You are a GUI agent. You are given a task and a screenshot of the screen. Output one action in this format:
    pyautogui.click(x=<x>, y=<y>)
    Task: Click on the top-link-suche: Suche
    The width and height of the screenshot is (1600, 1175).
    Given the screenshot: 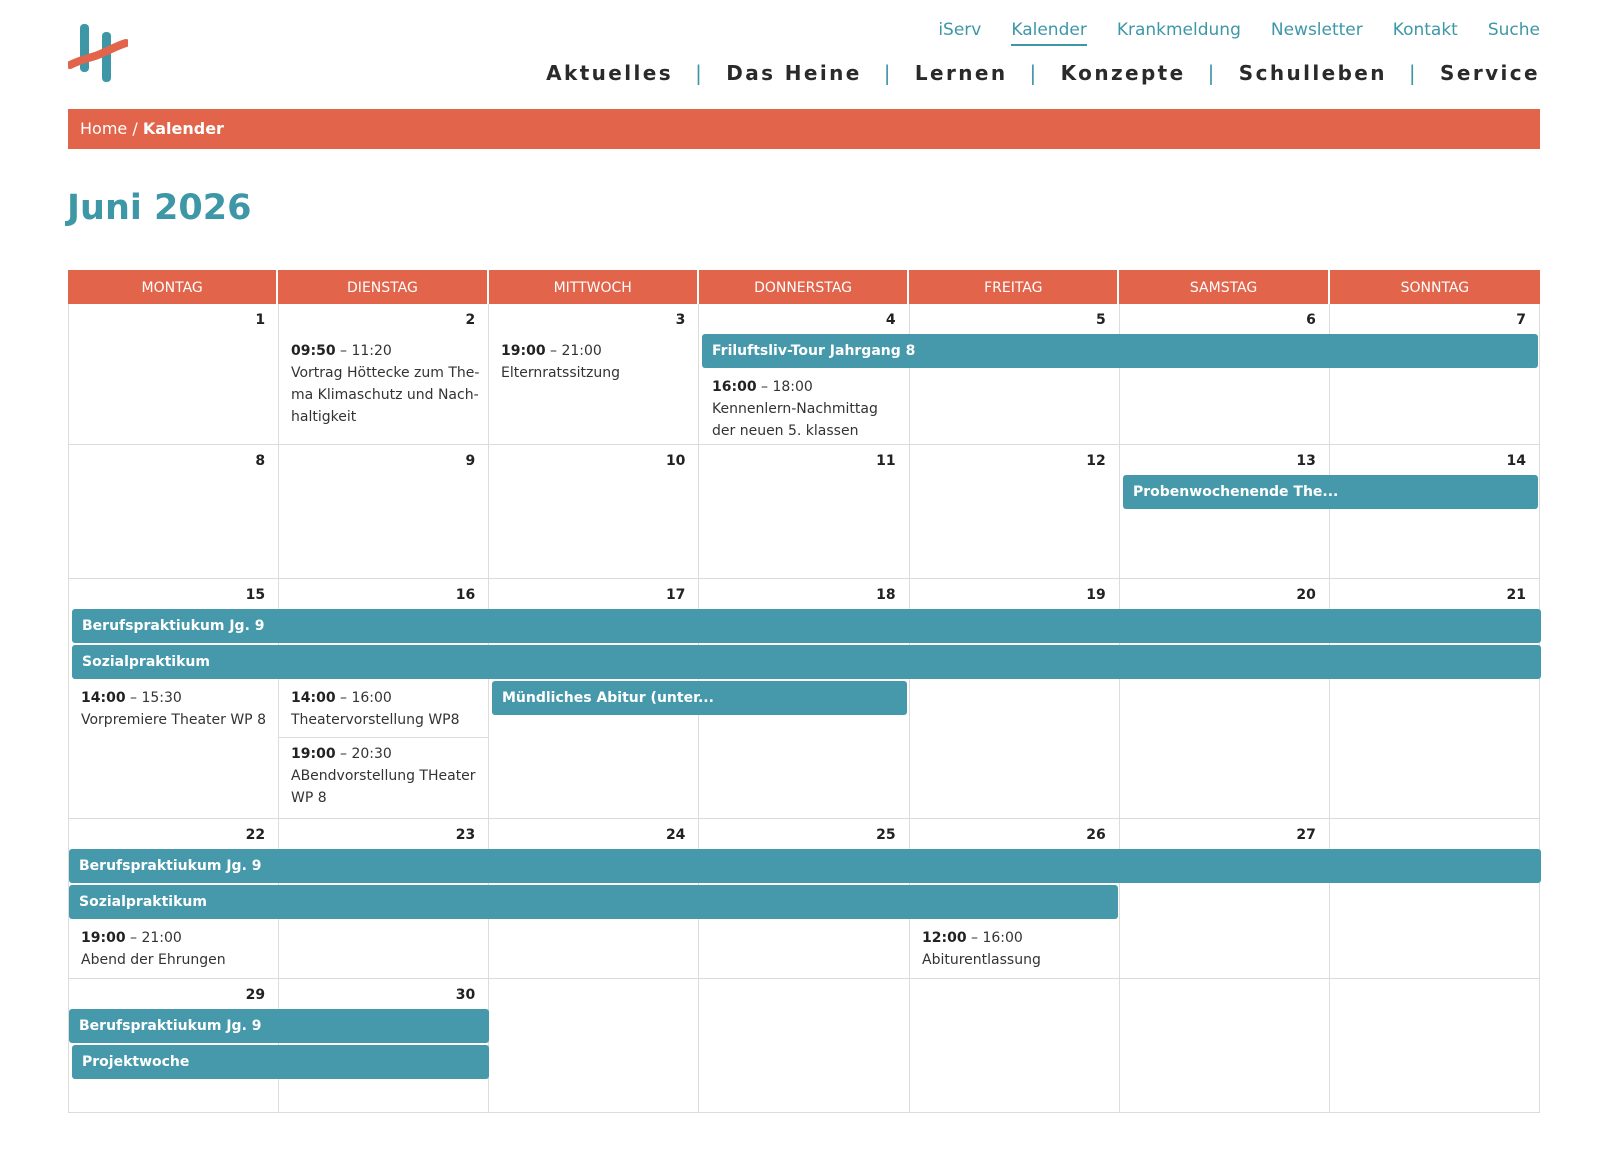 What is the action you would take?
    pyautogui.click(x=1514, y=33)
    